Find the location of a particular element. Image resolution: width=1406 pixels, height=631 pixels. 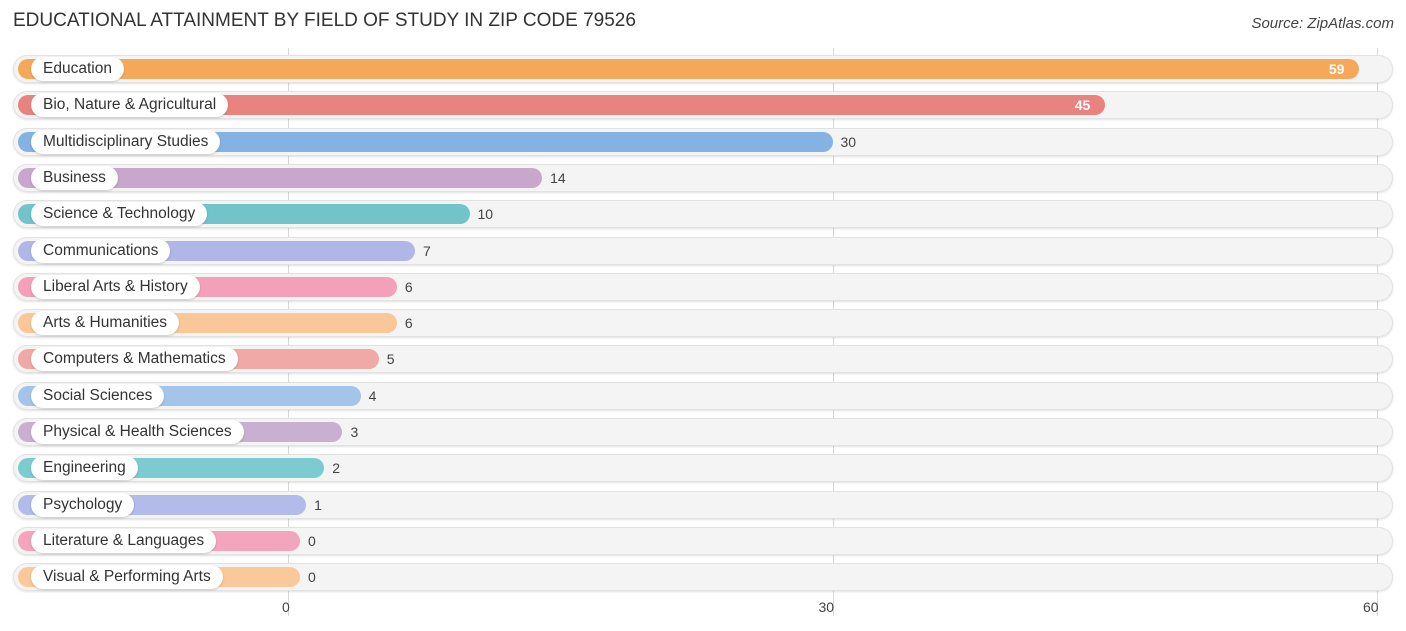

category-label: Science & Technology is located at coordinates (119, 214).